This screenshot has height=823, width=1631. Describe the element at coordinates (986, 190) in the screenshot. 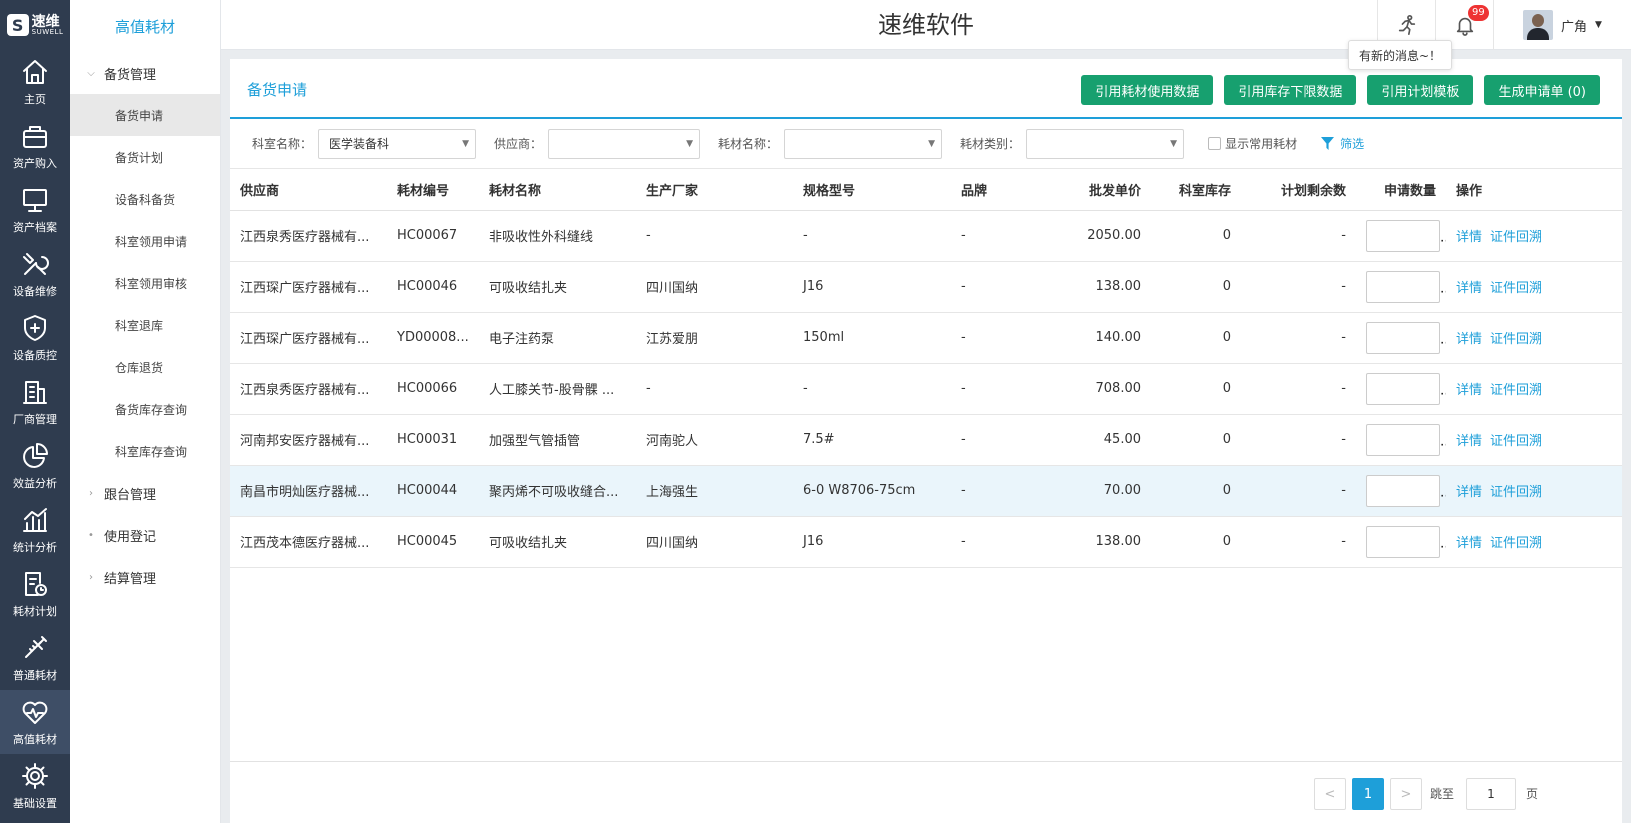

I see `col-brand: 品牌` at that location.